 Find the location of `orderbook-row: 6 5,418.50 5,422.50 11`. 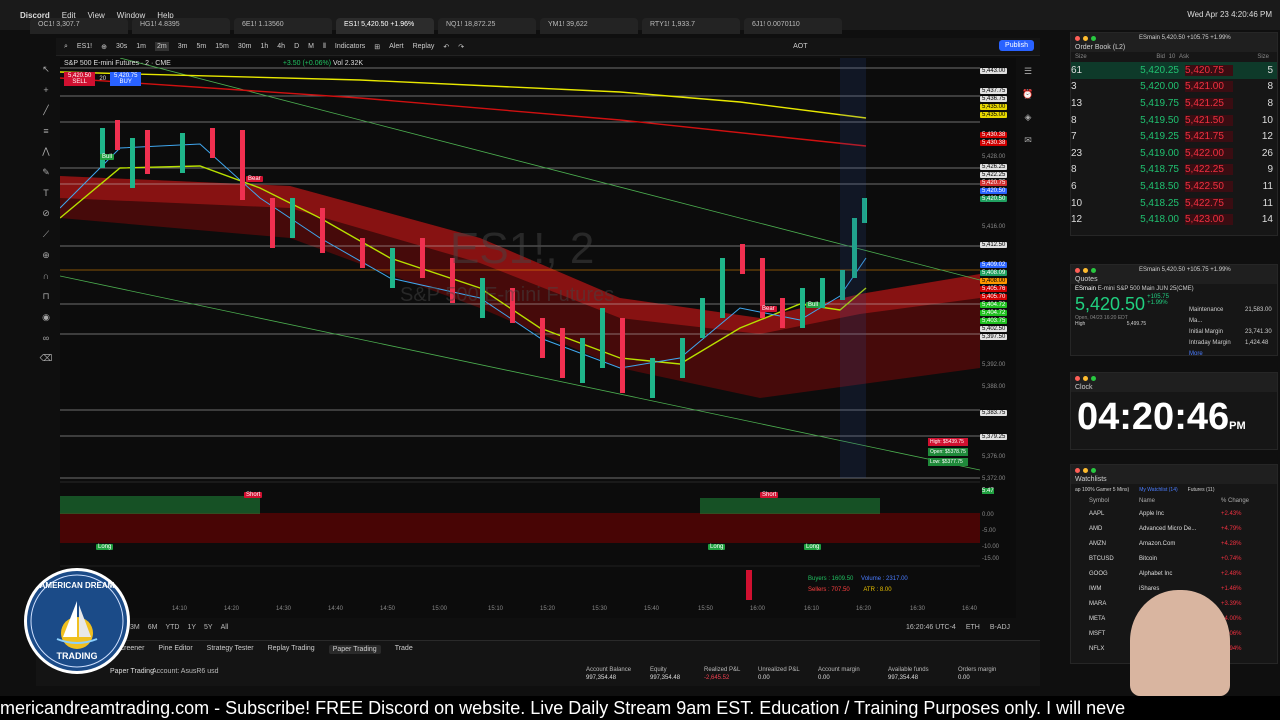

orderbook-row: 6 5,418.50 5,422.50 11 is located at coordinates (1174, 186).